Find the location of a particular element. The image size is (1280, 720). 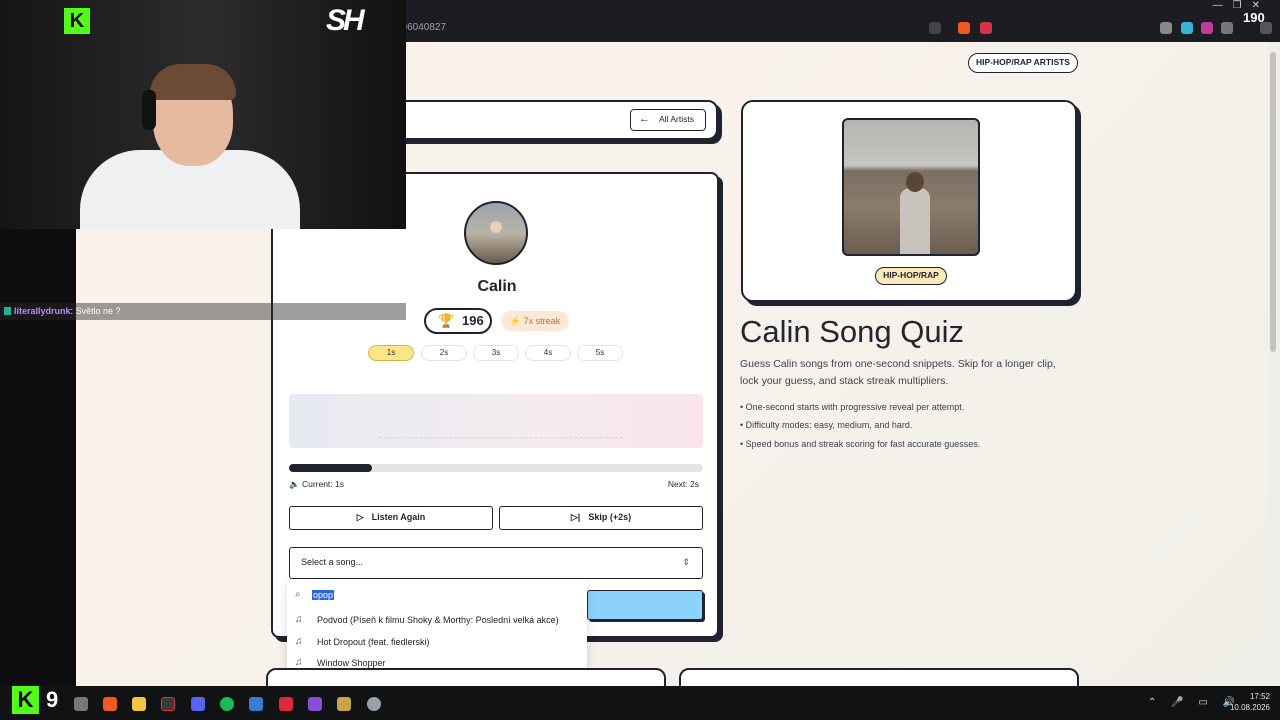

duration-3s: 3s is located at coordinates (496, 353).